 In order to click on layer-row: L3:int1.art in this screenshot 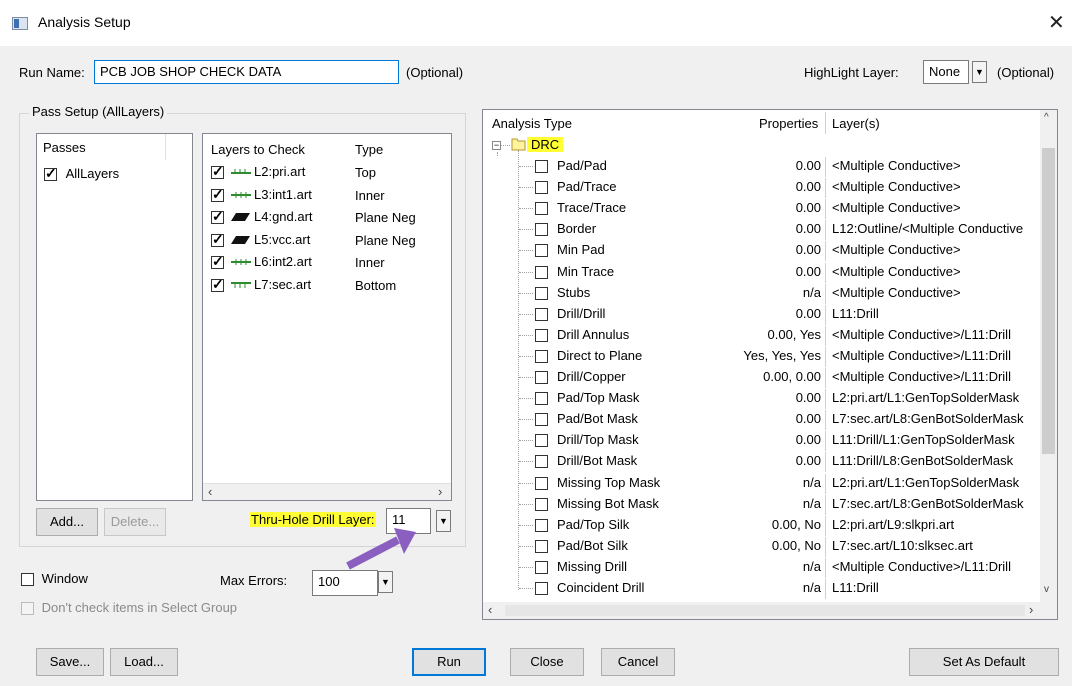, I will do `click(261, 194)`.